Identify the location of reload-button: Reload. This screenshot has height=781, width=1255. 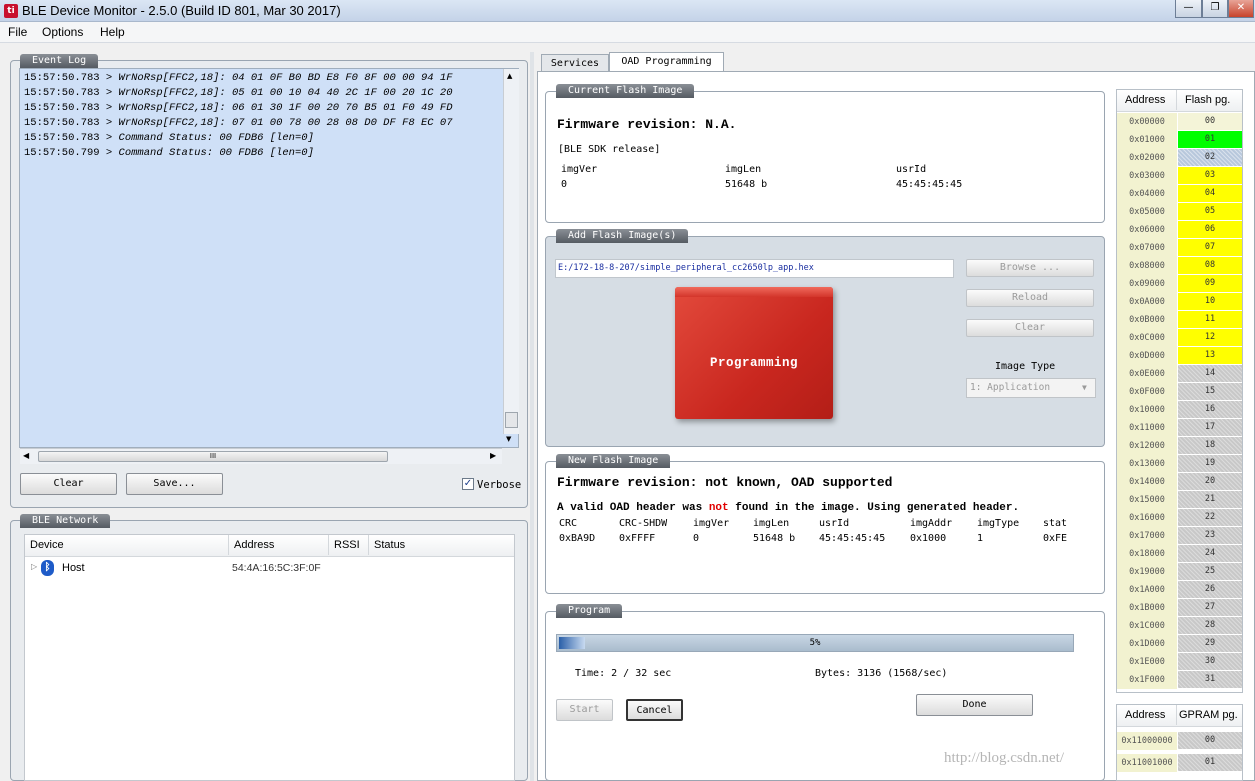
(1030, 298).